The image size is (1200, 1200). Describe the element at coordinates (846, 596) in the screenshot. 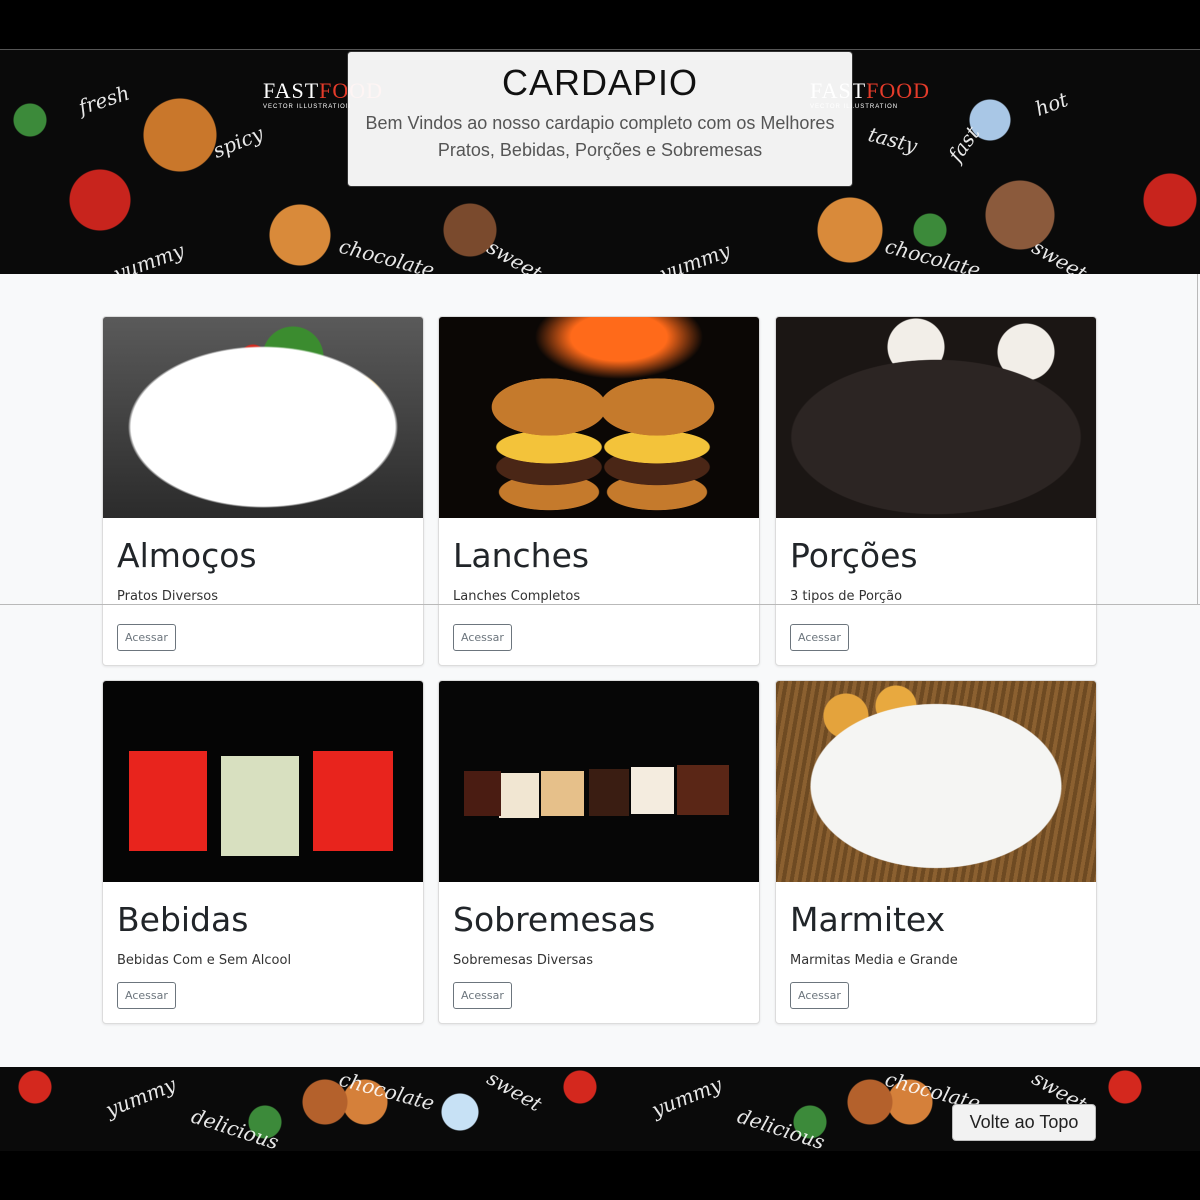

I see `card-subtitle: 3 tipos de Porção` at that location.